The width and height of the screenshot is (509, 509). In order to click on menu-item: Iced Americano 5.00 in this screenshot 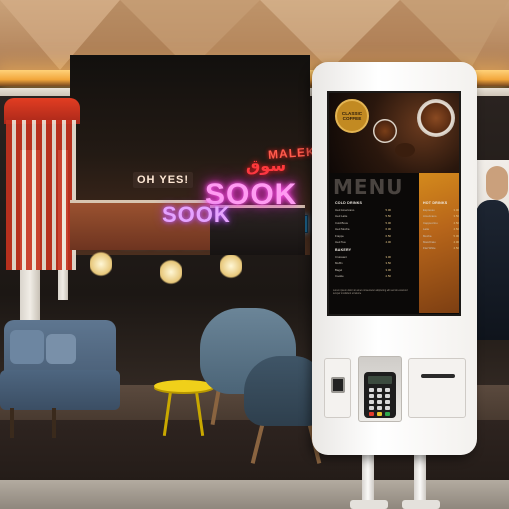, I will do `click(363, 210)`.